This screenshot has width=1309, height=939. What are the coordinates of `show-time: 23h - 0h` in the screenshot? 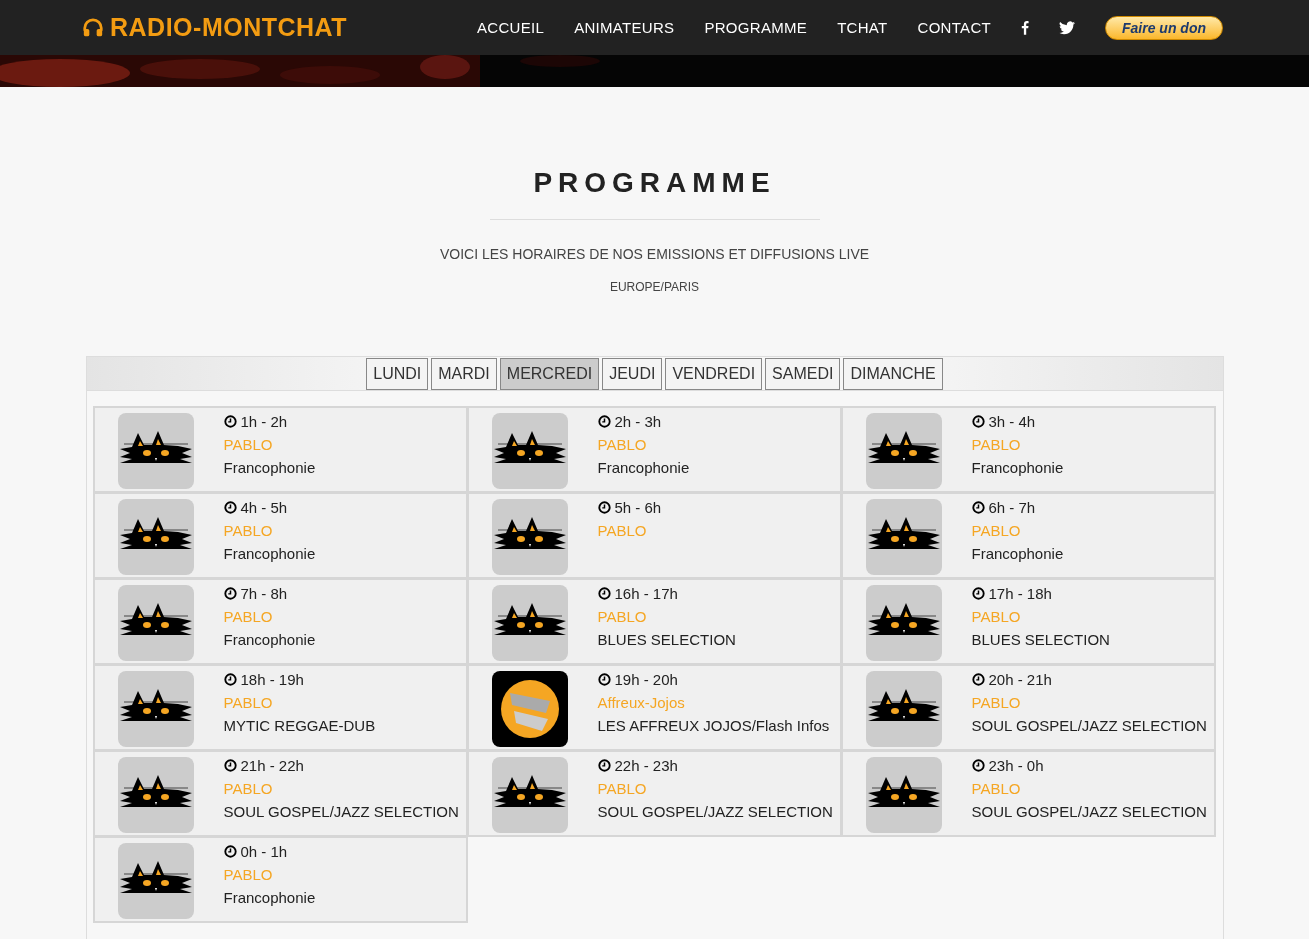 It's located at (1016, 765).